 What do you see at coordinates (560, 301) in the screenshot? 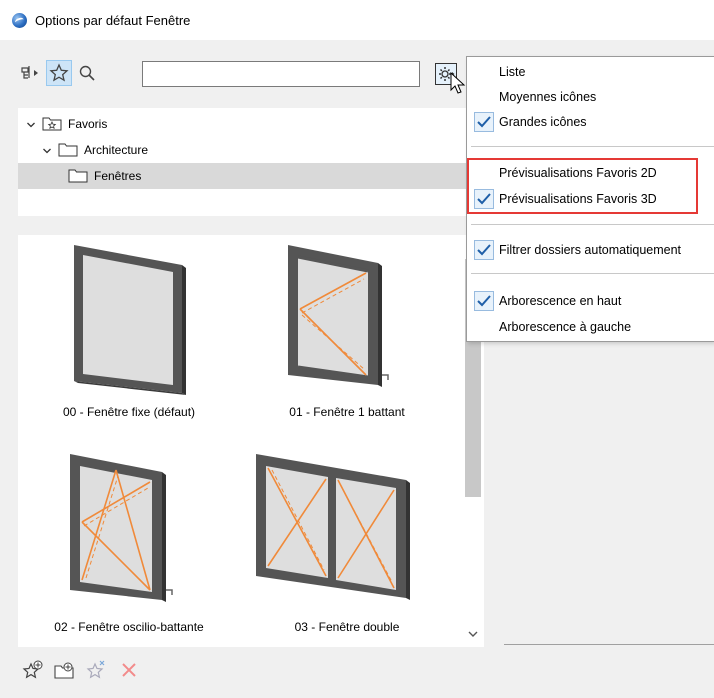
I see `menu-item-label: Arborescence en haut` at bounding box center [560, 301].